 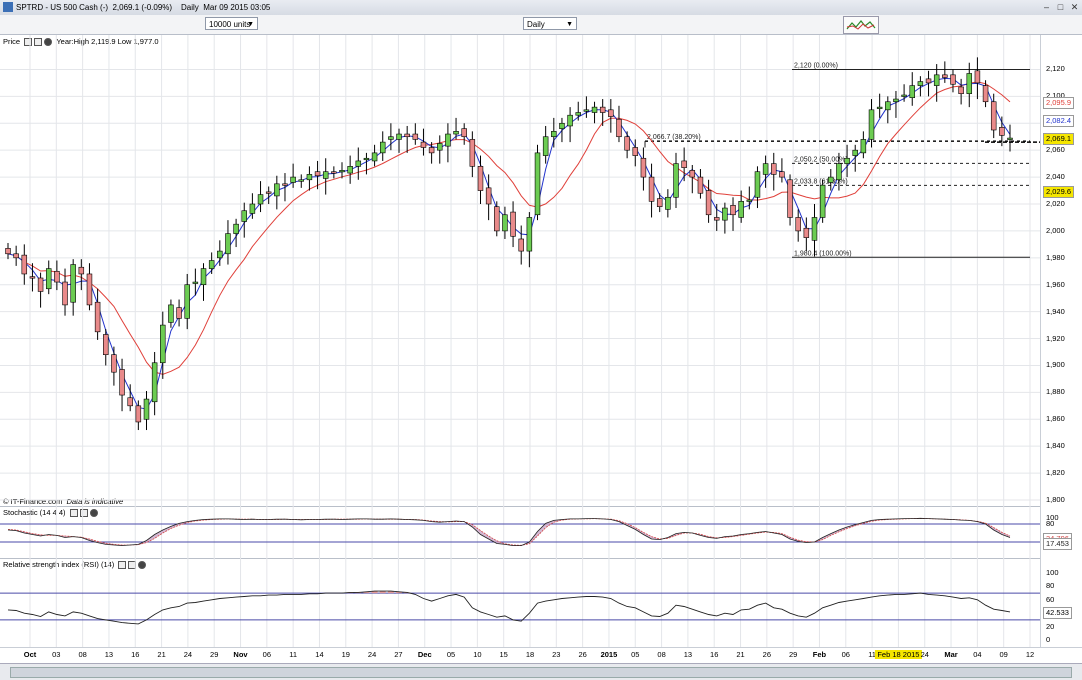 I want to click on price-tag: 2,095.9, so click(x=1059, y=102).